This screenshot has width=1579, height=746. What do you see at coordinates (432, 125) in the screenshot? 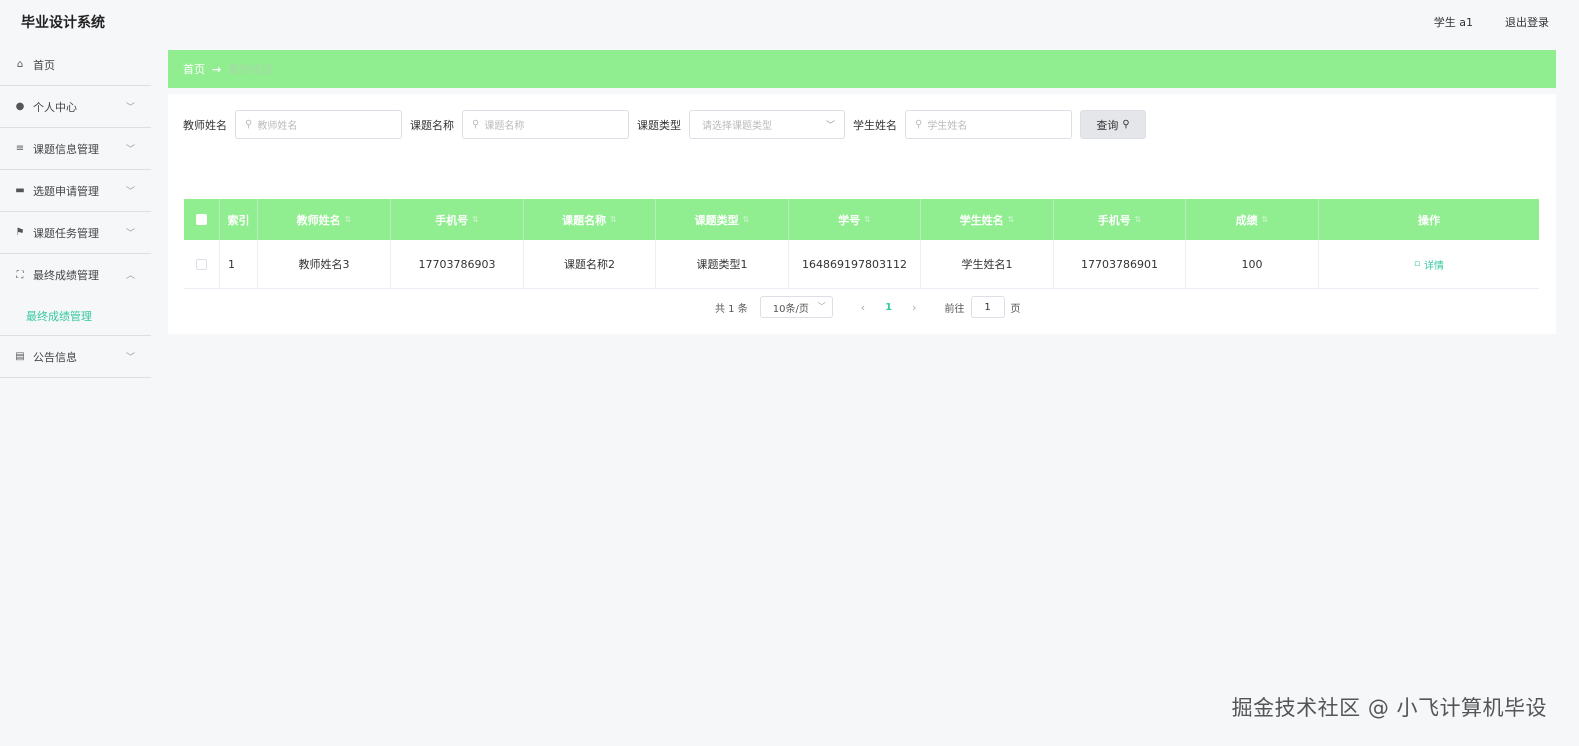
I see `topic-name-label: 课题名称` at bounding box center [432, 125].